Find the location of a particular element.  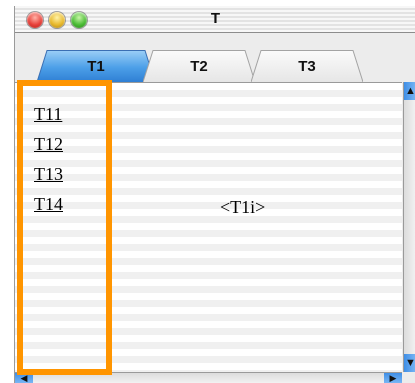

tab-label: T3 is located at coordinates (307, 66).